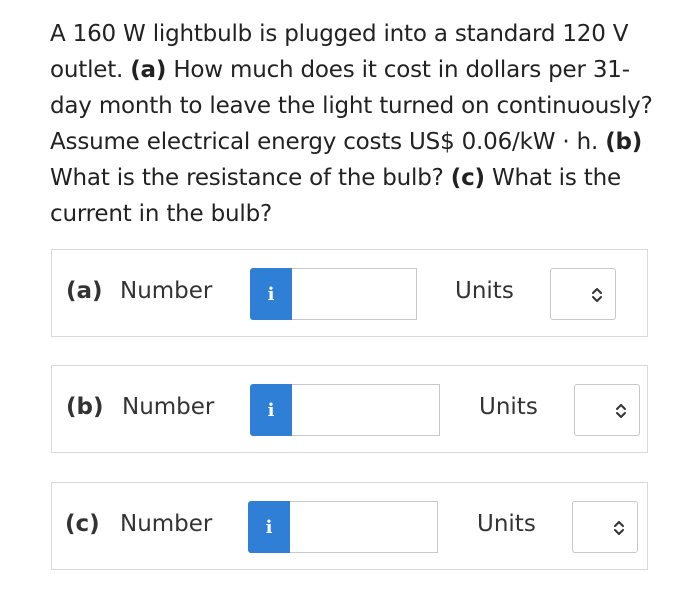 The image size is (700, 602). I want to click on answer-row-b: (b) Number i Units, so click(349, 409).